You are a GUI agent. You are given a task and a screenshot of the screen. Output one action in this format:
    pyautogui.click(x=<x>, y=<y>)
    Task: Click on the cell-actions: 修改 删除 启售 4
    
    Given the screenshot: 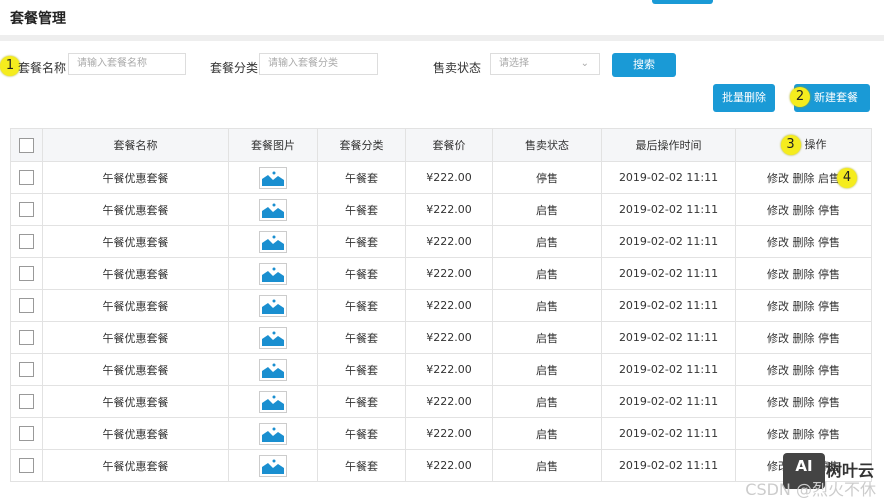 What is the action you would take?
    pyautogui.click(x=803, y=177)
    